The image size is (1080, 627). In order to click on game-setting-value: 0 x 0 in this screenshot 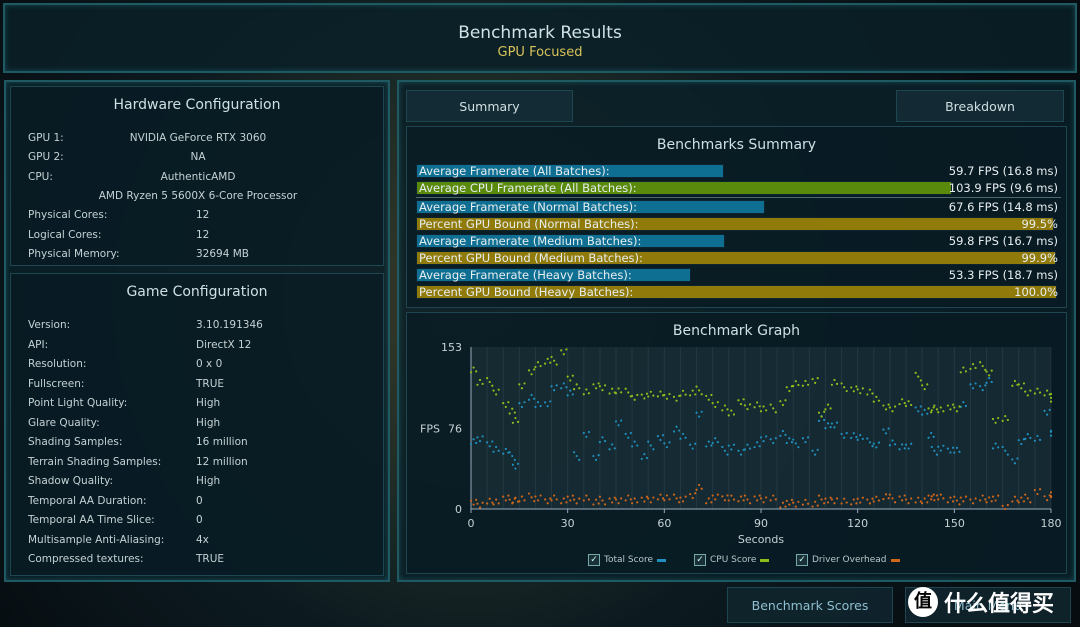, I will do `click(209, 364)`.